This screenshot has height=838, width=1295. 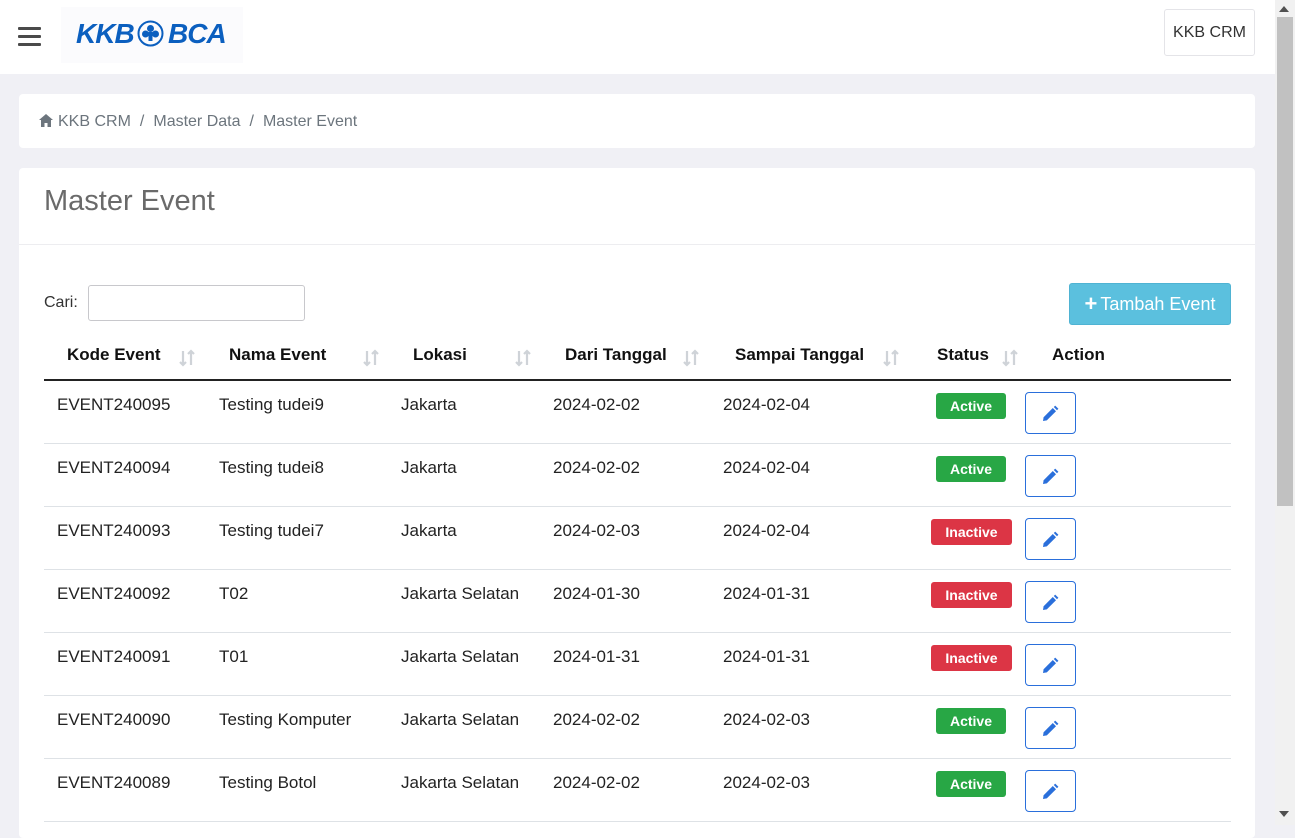 What do you see at coordinates (596, 530) in the screenshot?
I see `cell-text-dari: 2024-02-03` at bounding box center [596, 530].